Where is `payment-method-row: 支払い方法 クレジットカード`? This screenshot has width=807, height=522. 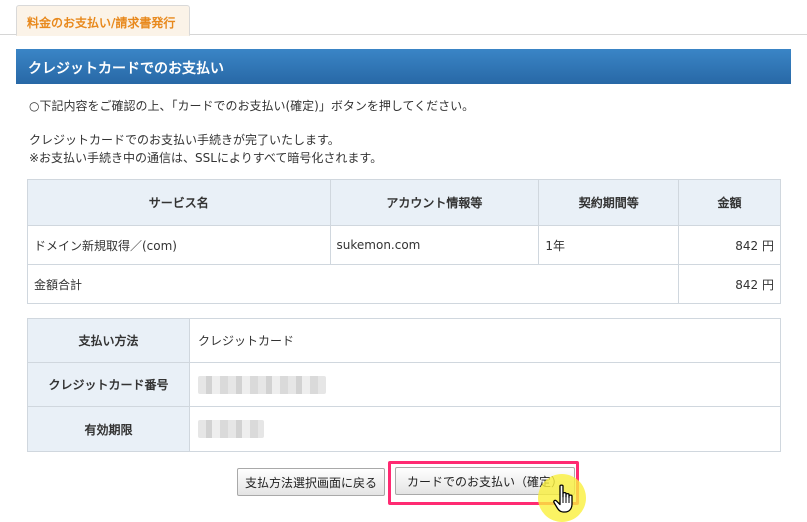
payment-method-row: 支払い方法 クレジットカード is located at coordinates (404, 340).